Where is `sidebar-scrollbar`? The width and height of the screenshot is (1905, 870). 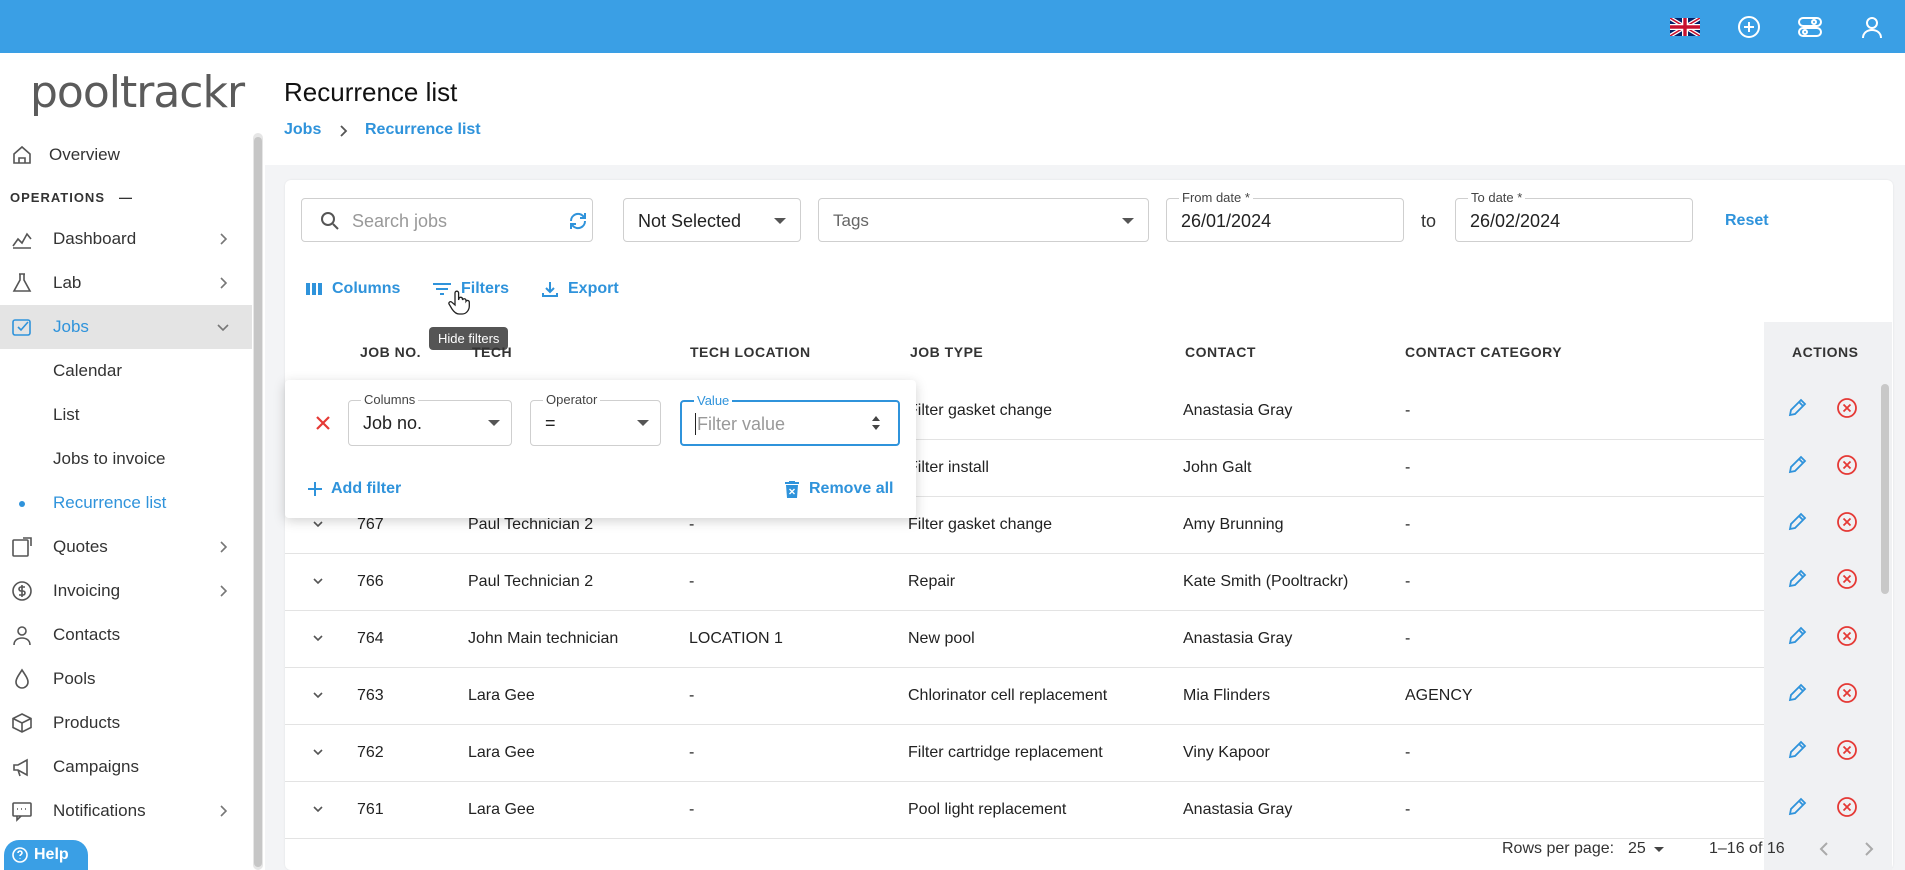
sidebar-scrollbar is located at coordinates (258, 501).